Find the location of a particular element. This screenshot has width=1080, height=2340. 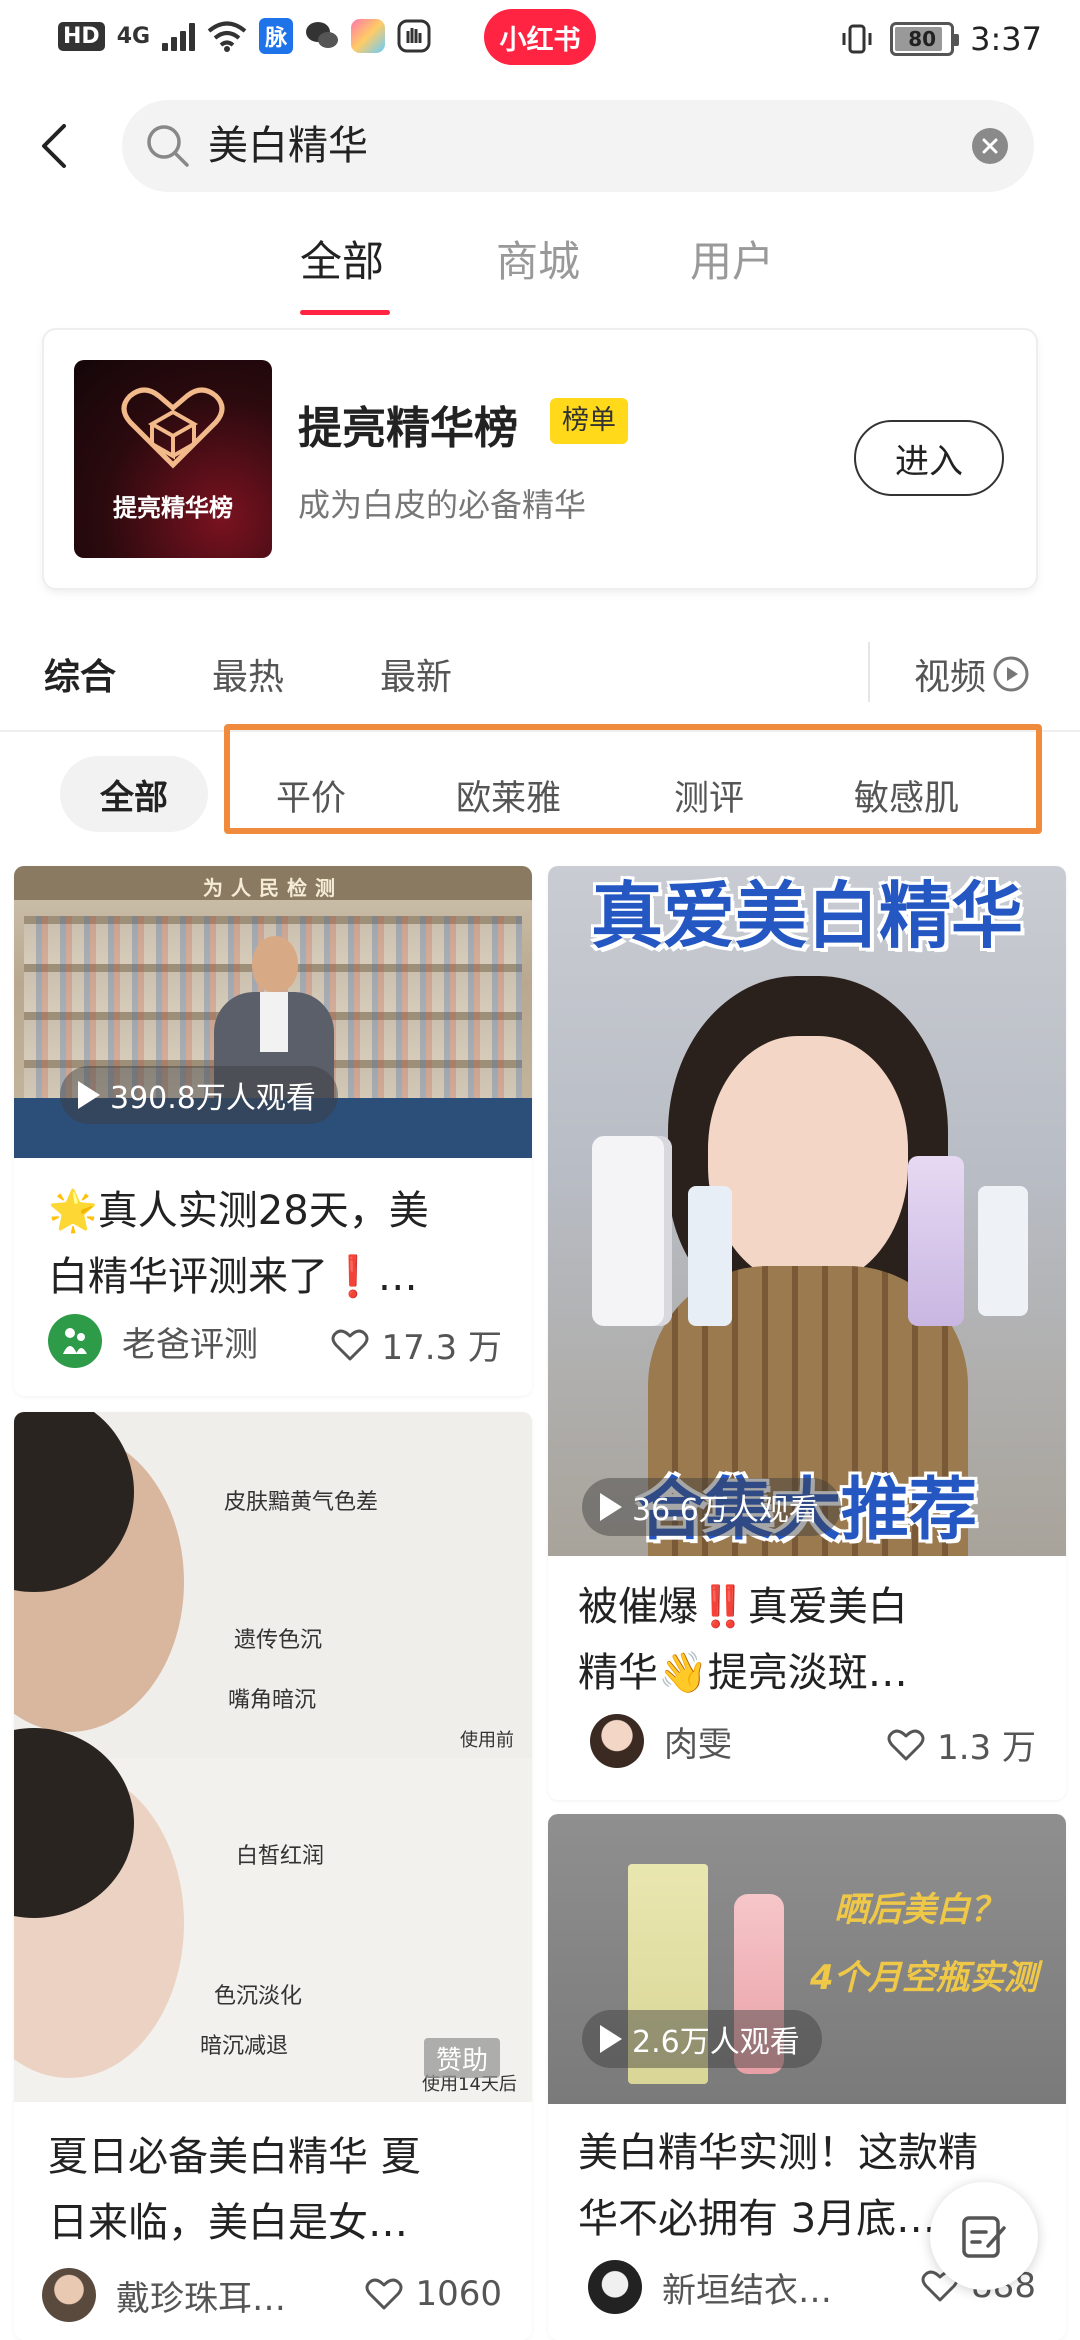

author-name: 肉雯 is located at coordinates (698, 1744).